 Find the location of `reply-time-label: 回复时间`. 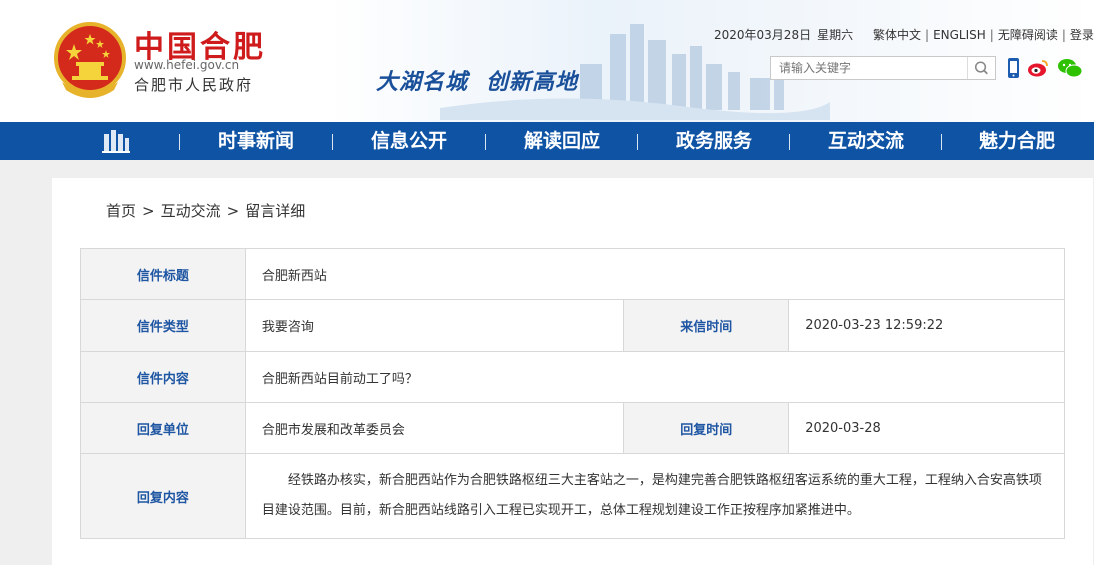

reply-time-label: 回复时间 is located at coordinates (706, 428).